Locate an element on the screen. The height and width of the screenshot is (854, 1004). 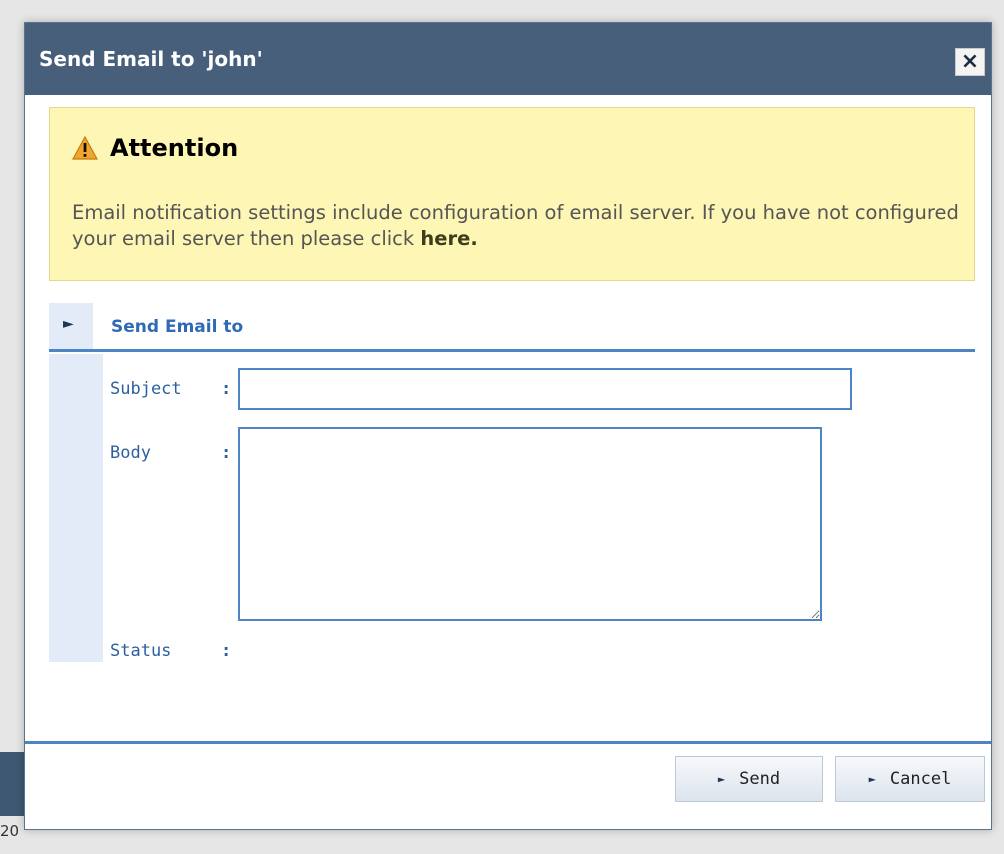
cancel-button-label: Cancel is located at coordinates (920, 779).